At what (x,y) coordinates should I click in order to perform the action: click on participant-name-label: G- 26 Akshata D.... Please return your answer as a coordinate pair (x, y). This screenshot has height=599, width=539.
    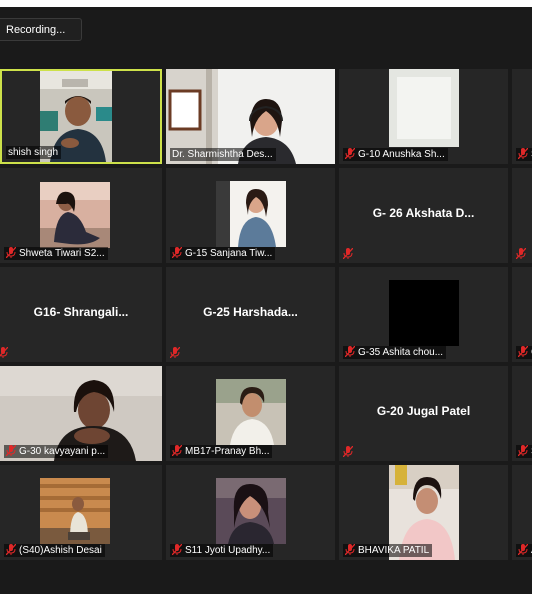
    Looking at the image, I should click on (423, 213).